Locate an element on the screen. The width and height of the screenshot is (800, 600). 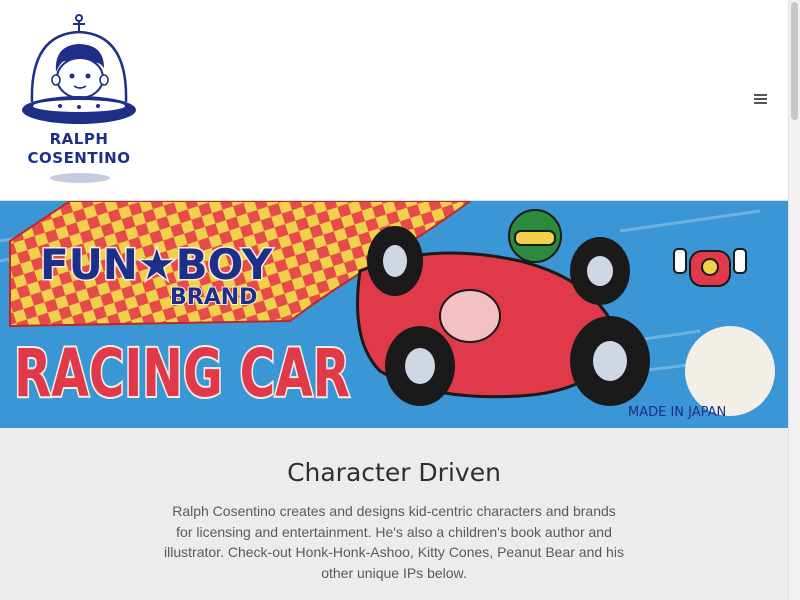
page-scrollbar is located at coordinates (794, 300).